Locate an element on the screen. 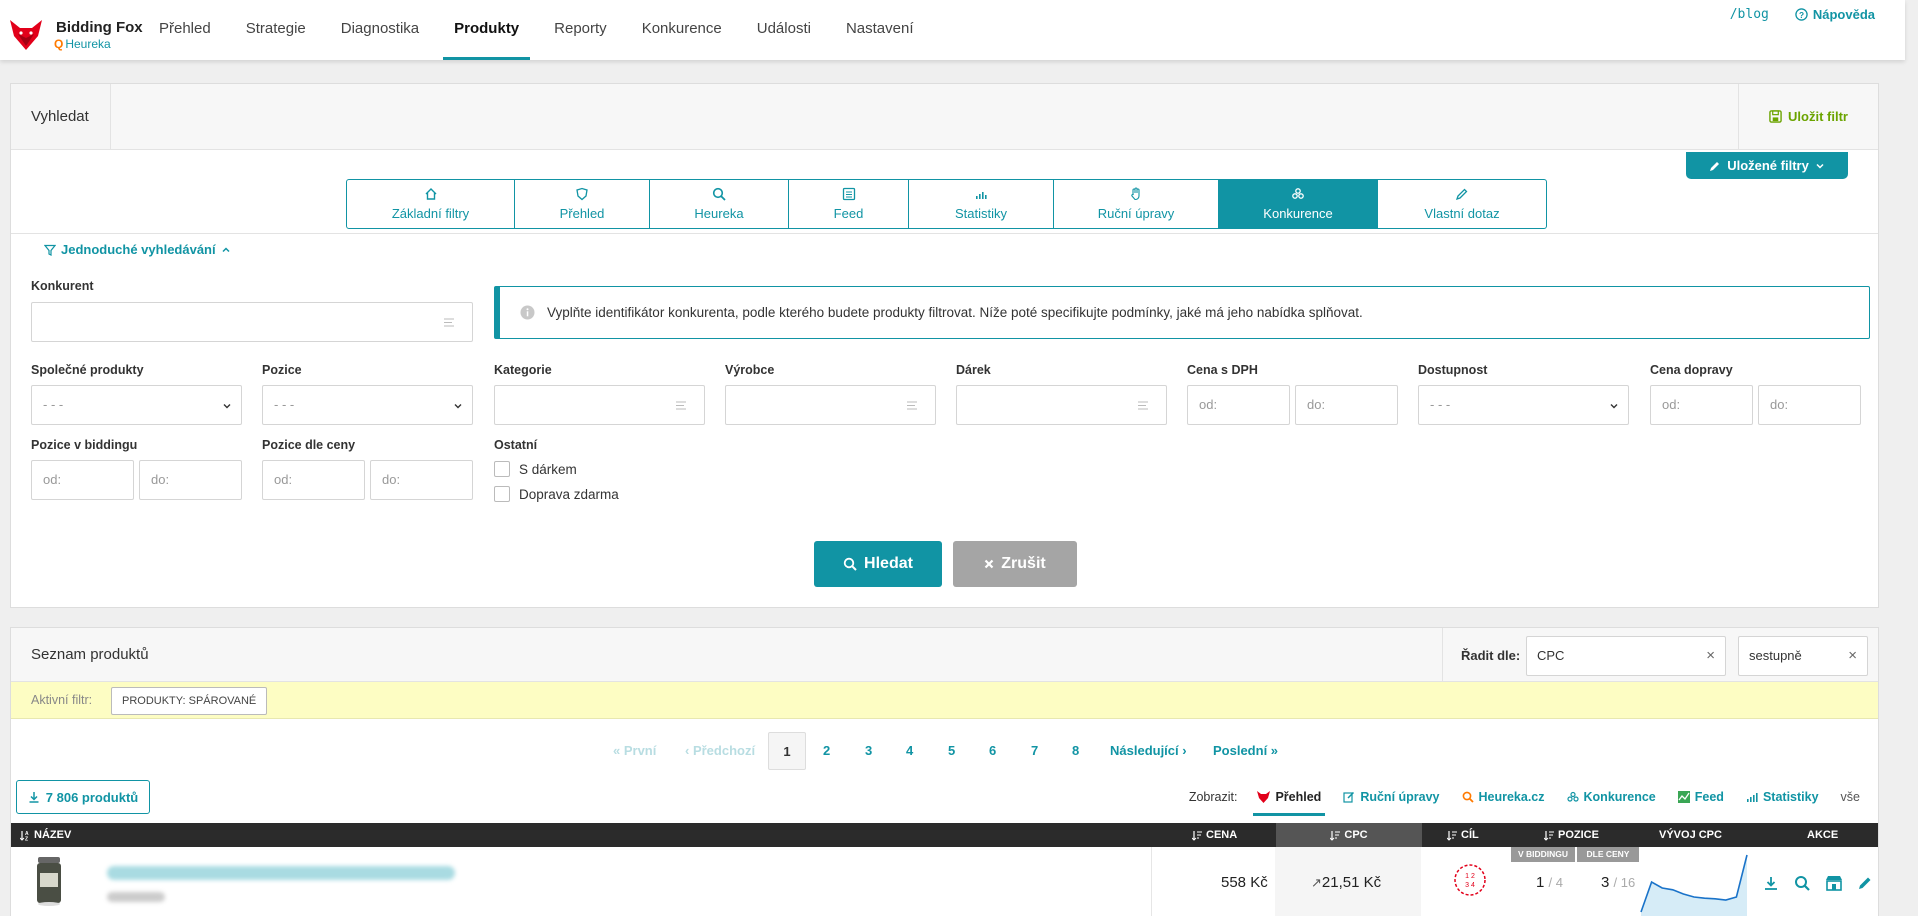  tab-prehled: Přehled is located at coordinates (582, 204).